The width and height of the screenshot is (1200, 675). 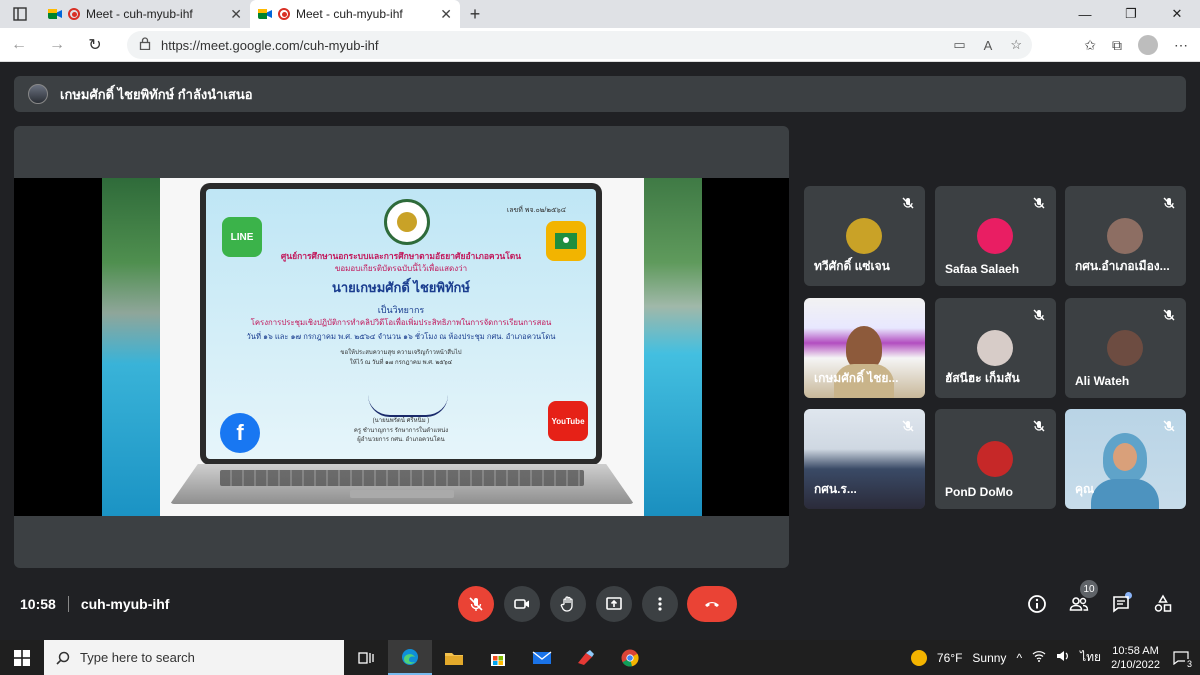 I want to click on tab-title: Meet - cuh-myub-ihf, so click(x=349, y=14).